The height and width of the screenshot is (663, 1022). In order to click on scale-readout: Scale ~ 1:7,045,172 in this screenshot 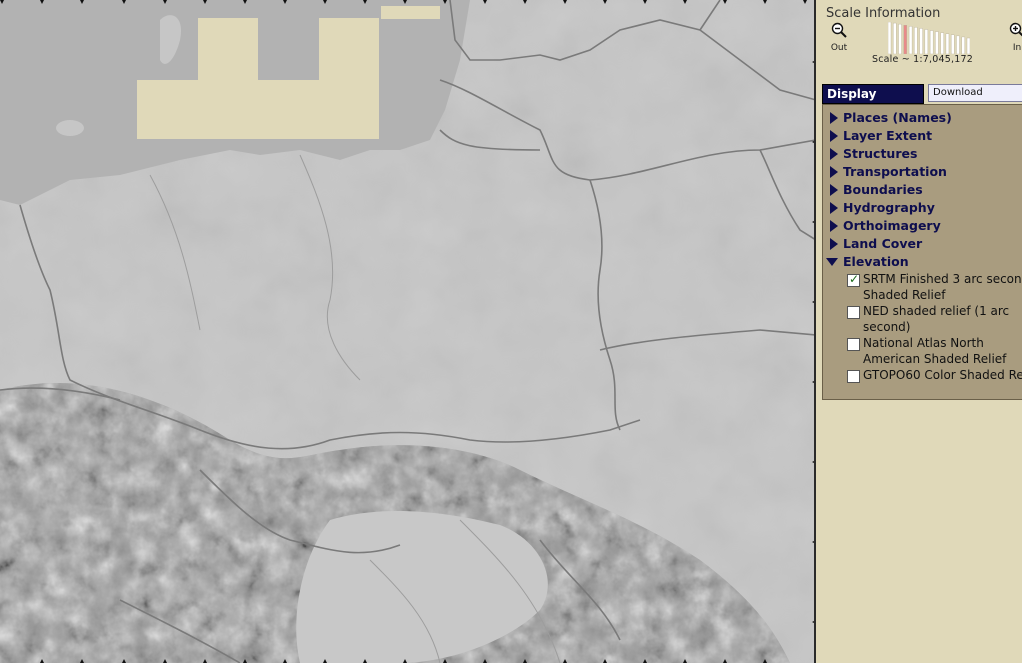, I will do `click(922, 59)`.